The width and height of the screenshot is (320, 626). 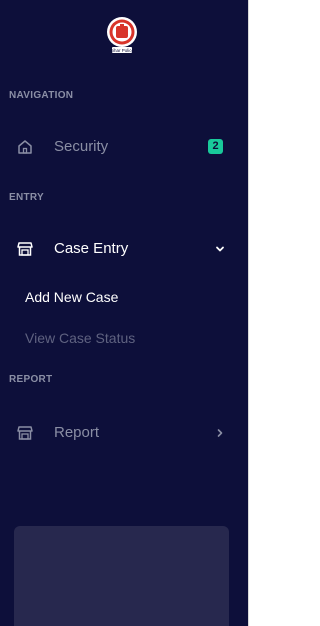 What do you see at coordinates (251, 313) in the screenshot?
I see `content-edge` at bounding box center [251, 313].